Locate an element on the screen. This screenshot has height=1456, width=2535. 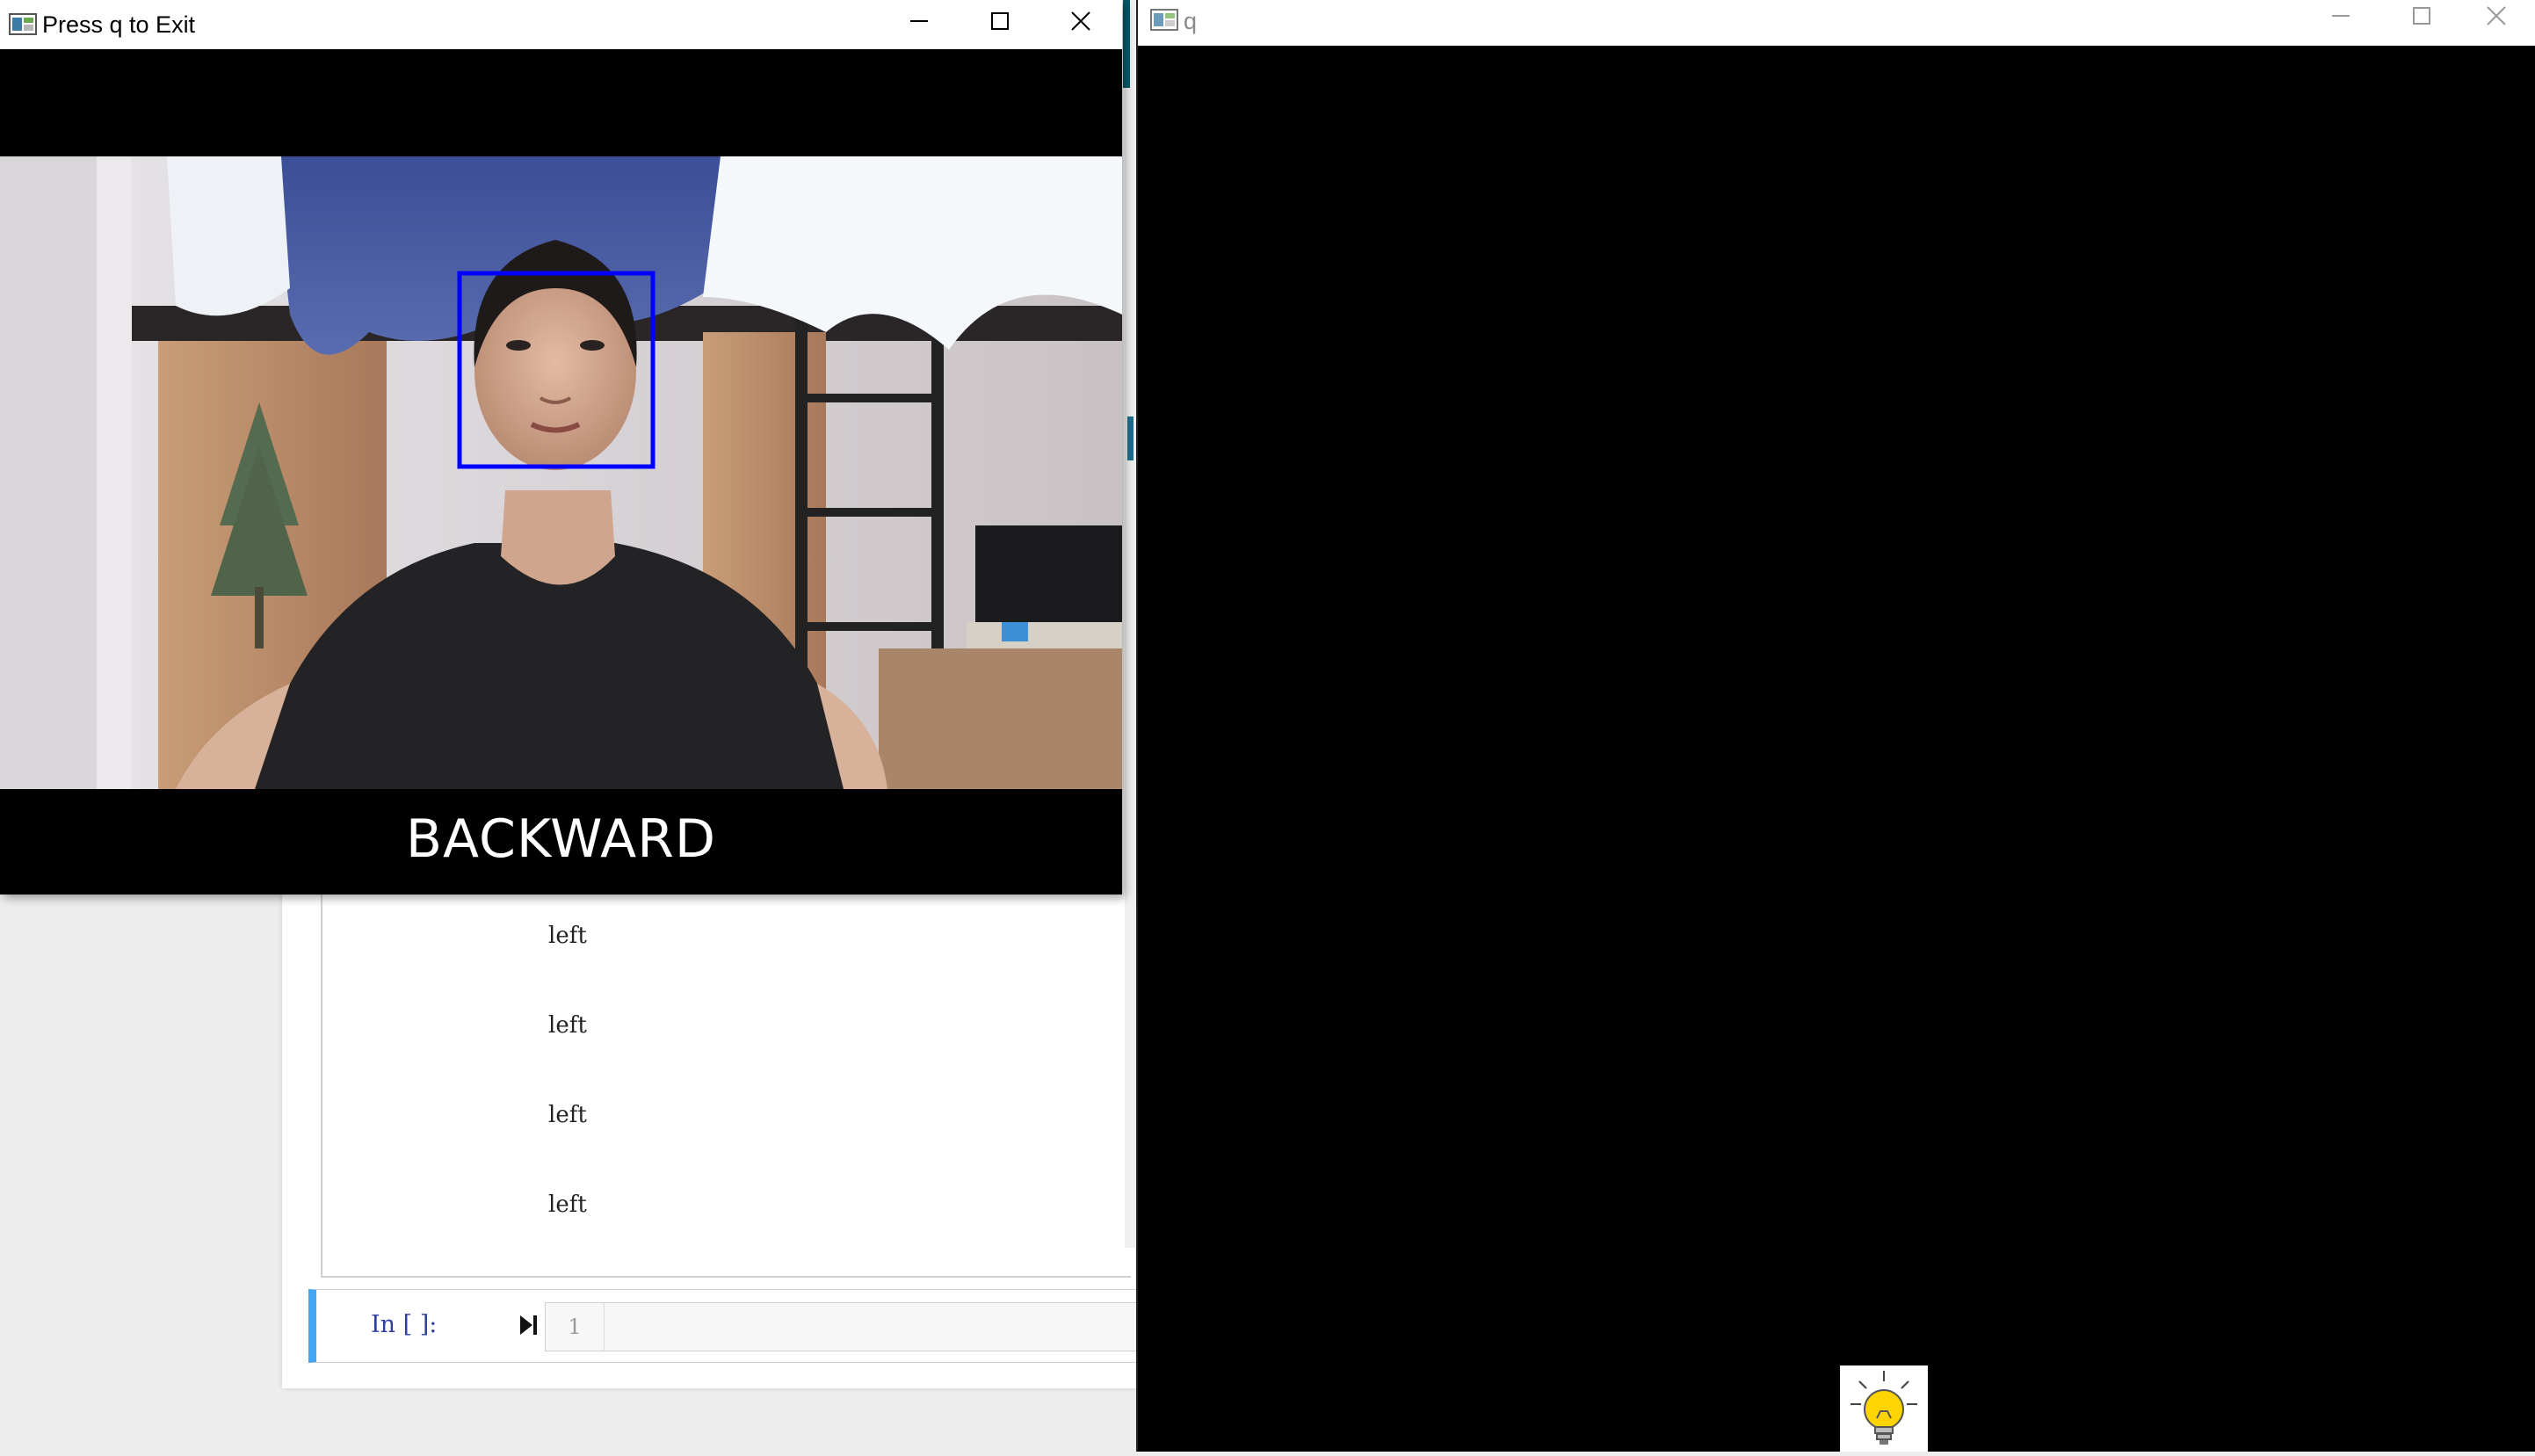
scrollbar-accent is located at coordinates (1126, 44).